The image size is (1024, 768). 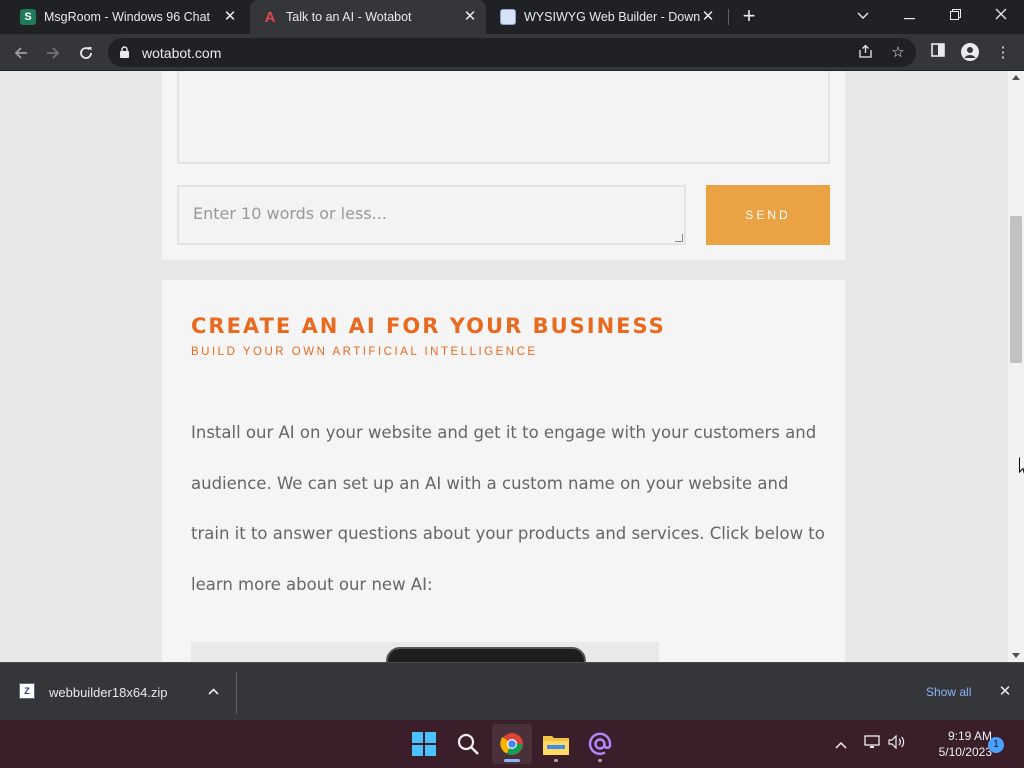 I want to click on phone-preview-image, so click(x=425, y=652).